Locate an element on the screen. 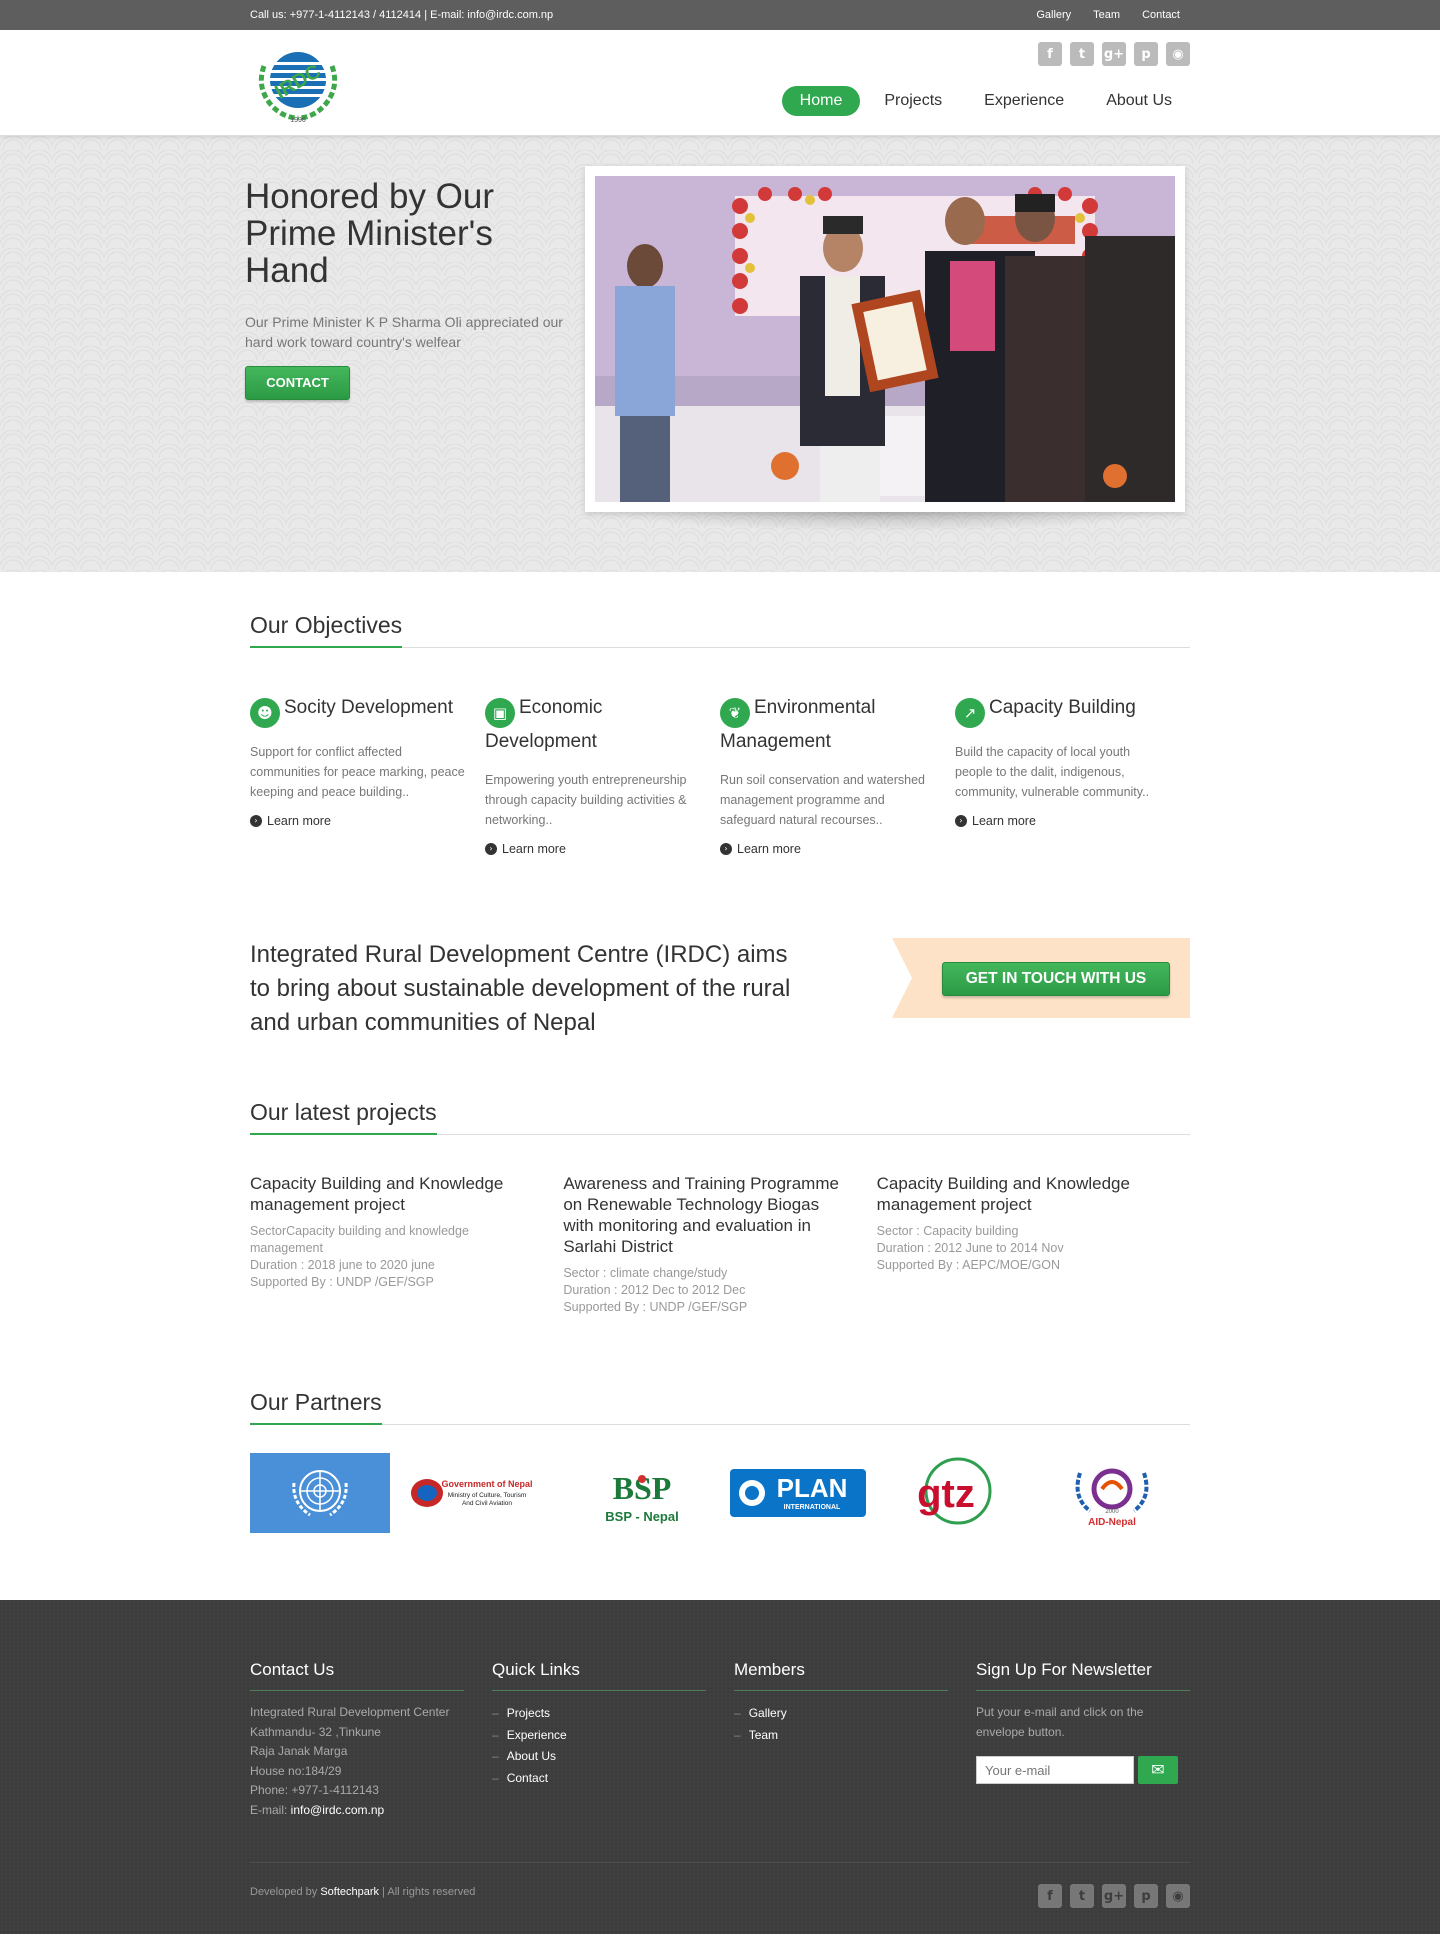 The height and width of the screenshot is (1934, 1440). top-link-gallery: Gallery is located at coordinates (1053, 15).